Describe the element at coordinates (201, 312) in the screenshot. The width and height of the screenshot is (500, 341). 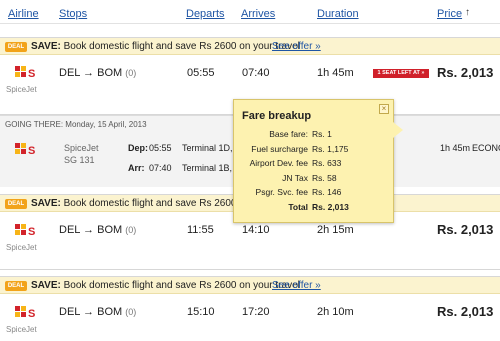
I see `depart-time: 15:10` at that location.